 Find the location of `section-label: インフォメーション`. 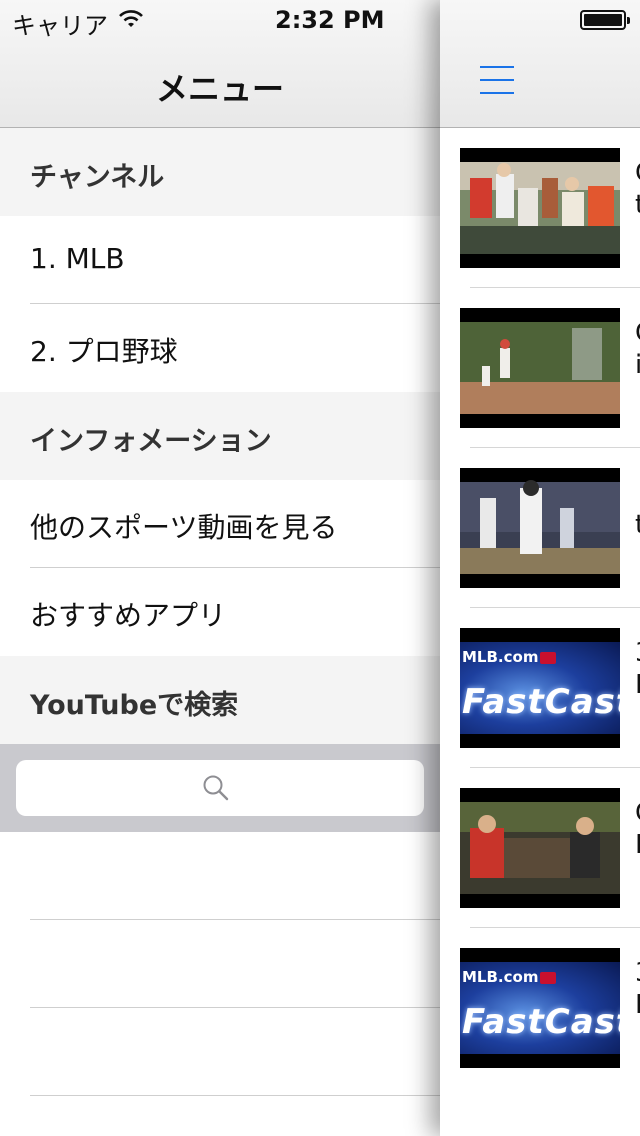

section-label: インフォメーション is located at coordinates (151, 441).